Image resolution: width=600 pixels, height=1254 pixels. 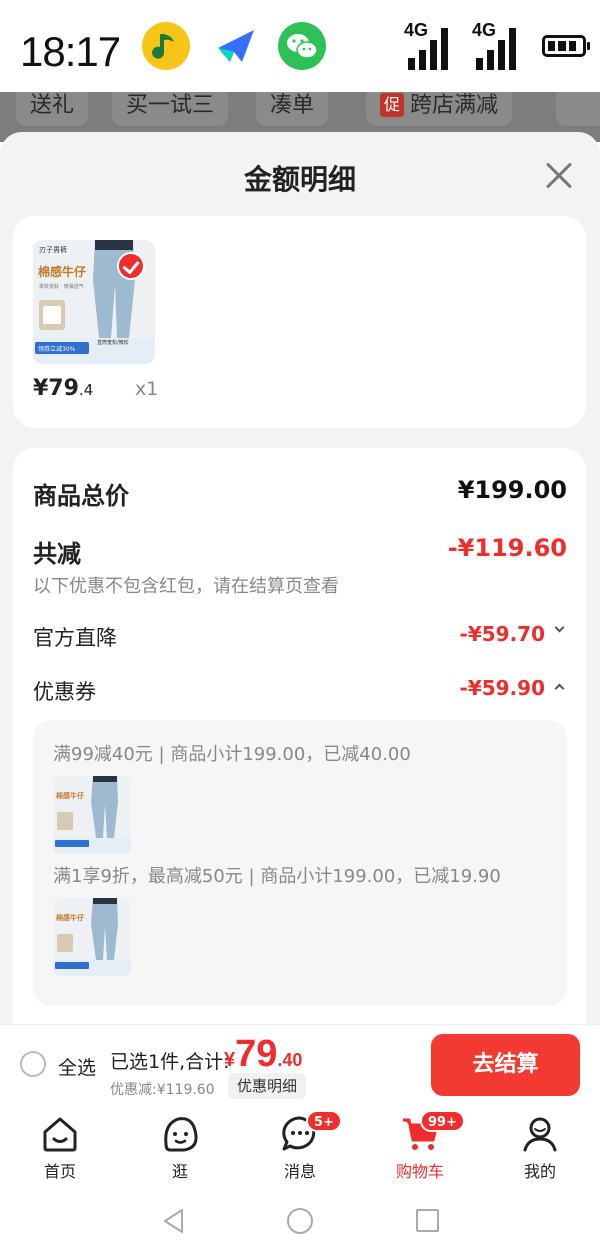 What do you see at coordinates (502, 634) in the screenshot?
I see `official-discount-value: -¥59.70` at bounding box center [502, 634].